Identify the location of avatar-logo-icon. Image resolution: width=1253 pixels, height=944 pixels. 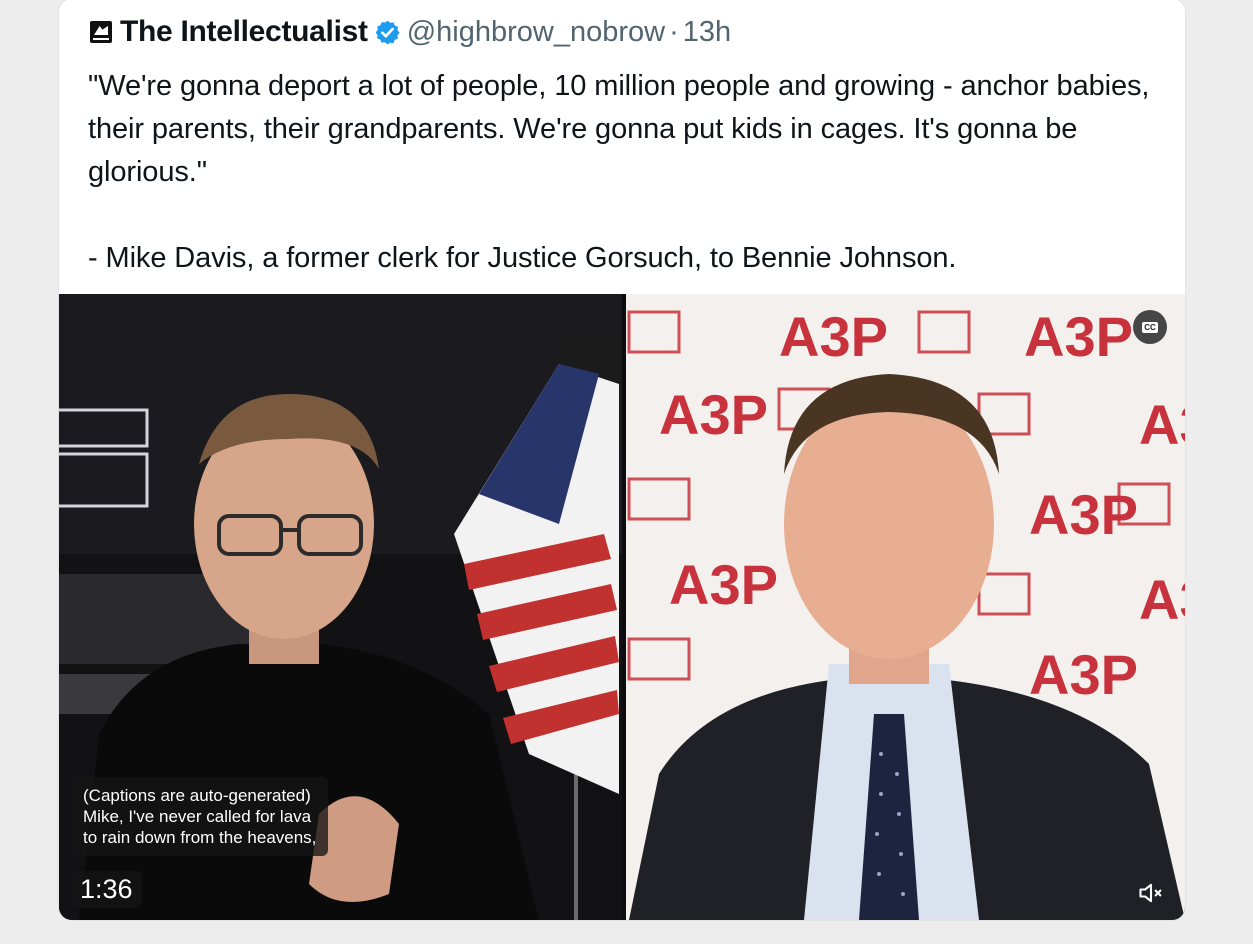
(101, 32).